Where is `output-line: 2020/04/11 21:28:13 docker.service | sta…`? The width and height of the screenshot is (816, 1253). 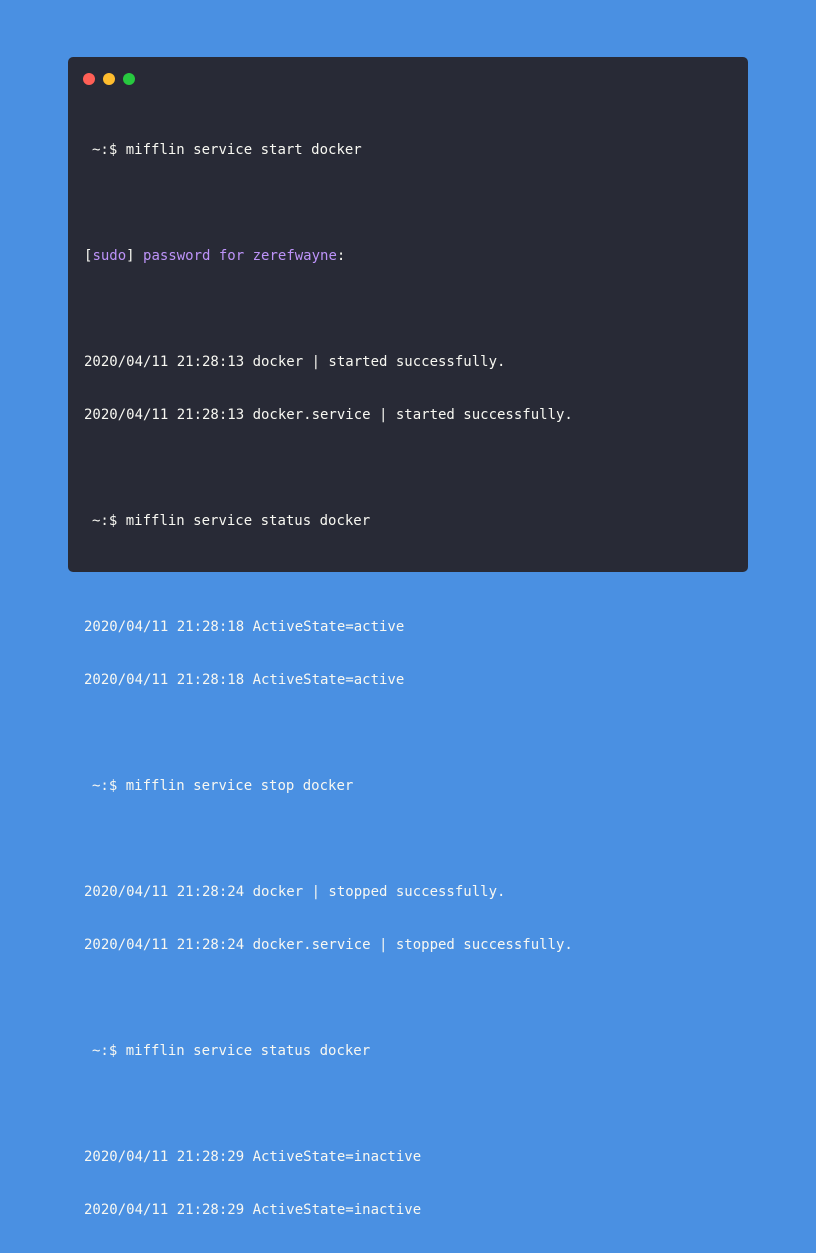 output-line: 2020/04/11 21:28:13 docker.service | sta… is located at coordinates (328, 415).